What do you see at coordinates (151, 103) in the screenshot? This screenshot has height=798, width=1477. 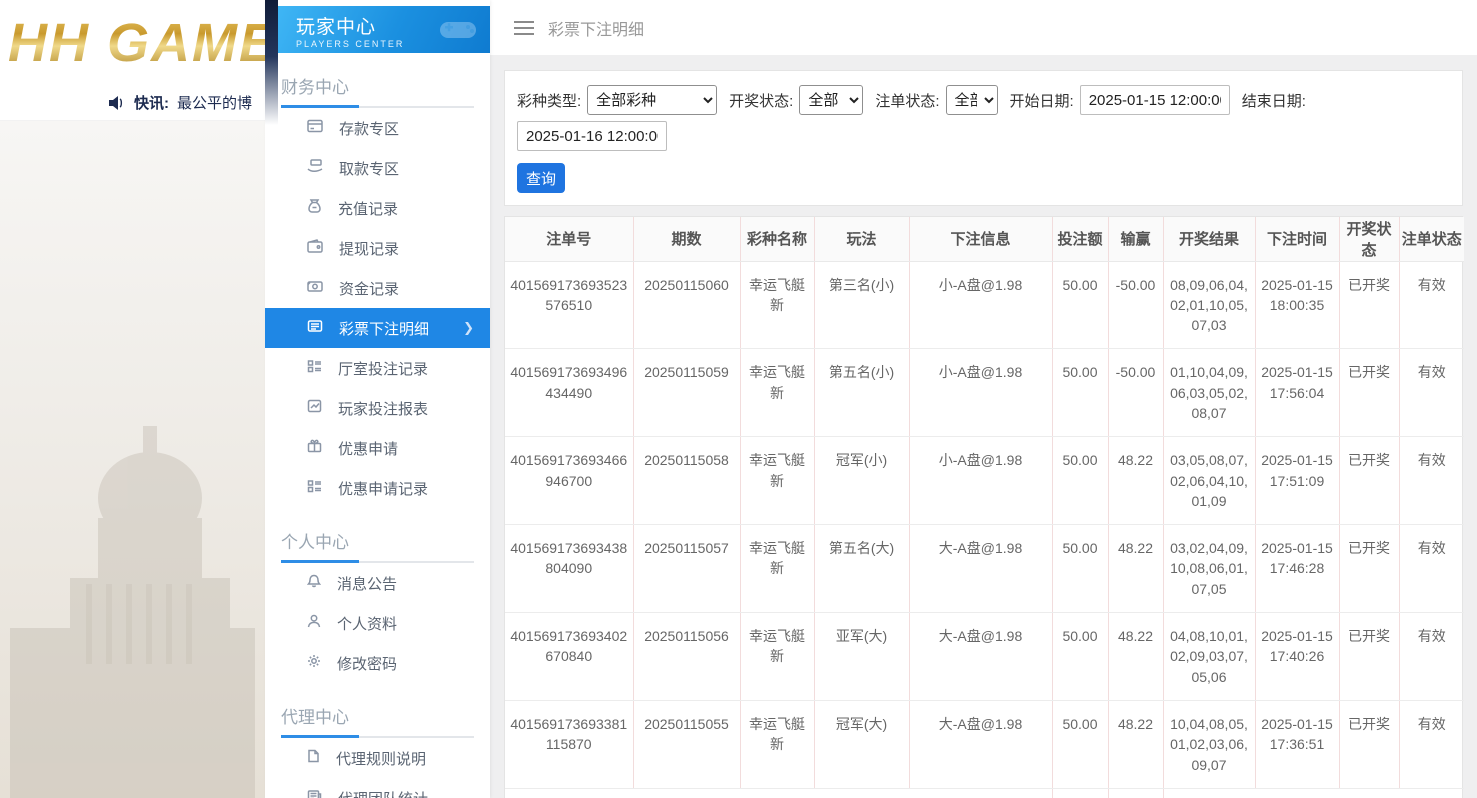 I see `ticker-label: 快讯:` at bounding box center [151, 103].